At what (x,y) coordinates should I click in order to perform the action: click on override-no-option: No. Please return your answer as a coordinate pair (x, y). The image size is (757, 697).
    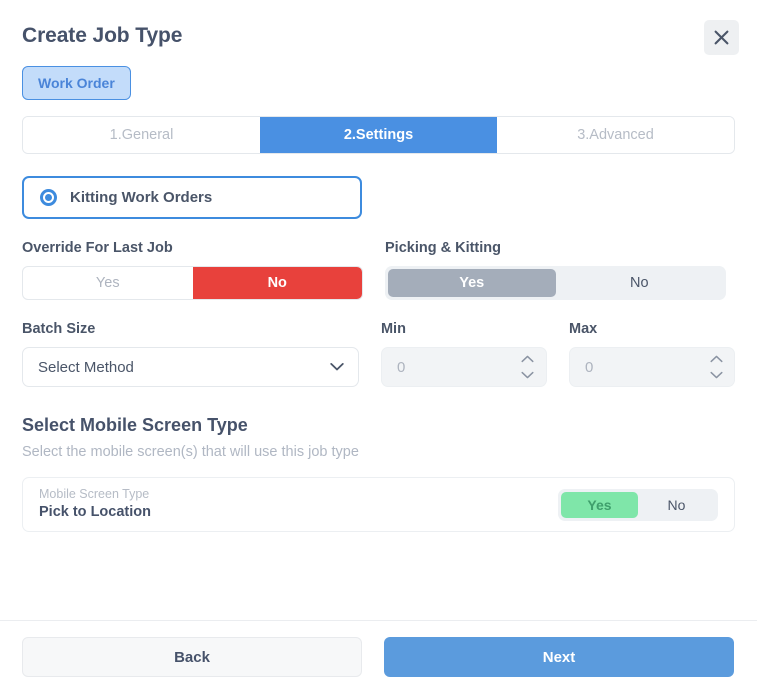
    Looking at the image, I should click on (277, 283).